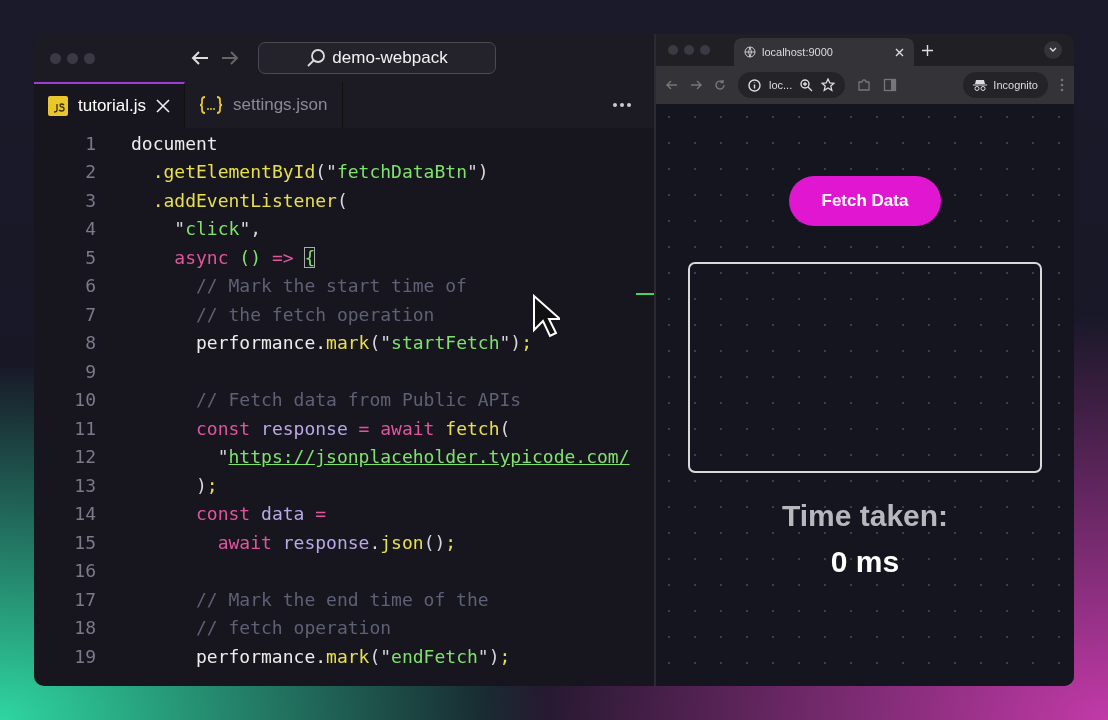  What do you see at coordinates (390, 58) in the screenshot?
I see `search-text: demo-webpack` at bounding box center [390, 58].